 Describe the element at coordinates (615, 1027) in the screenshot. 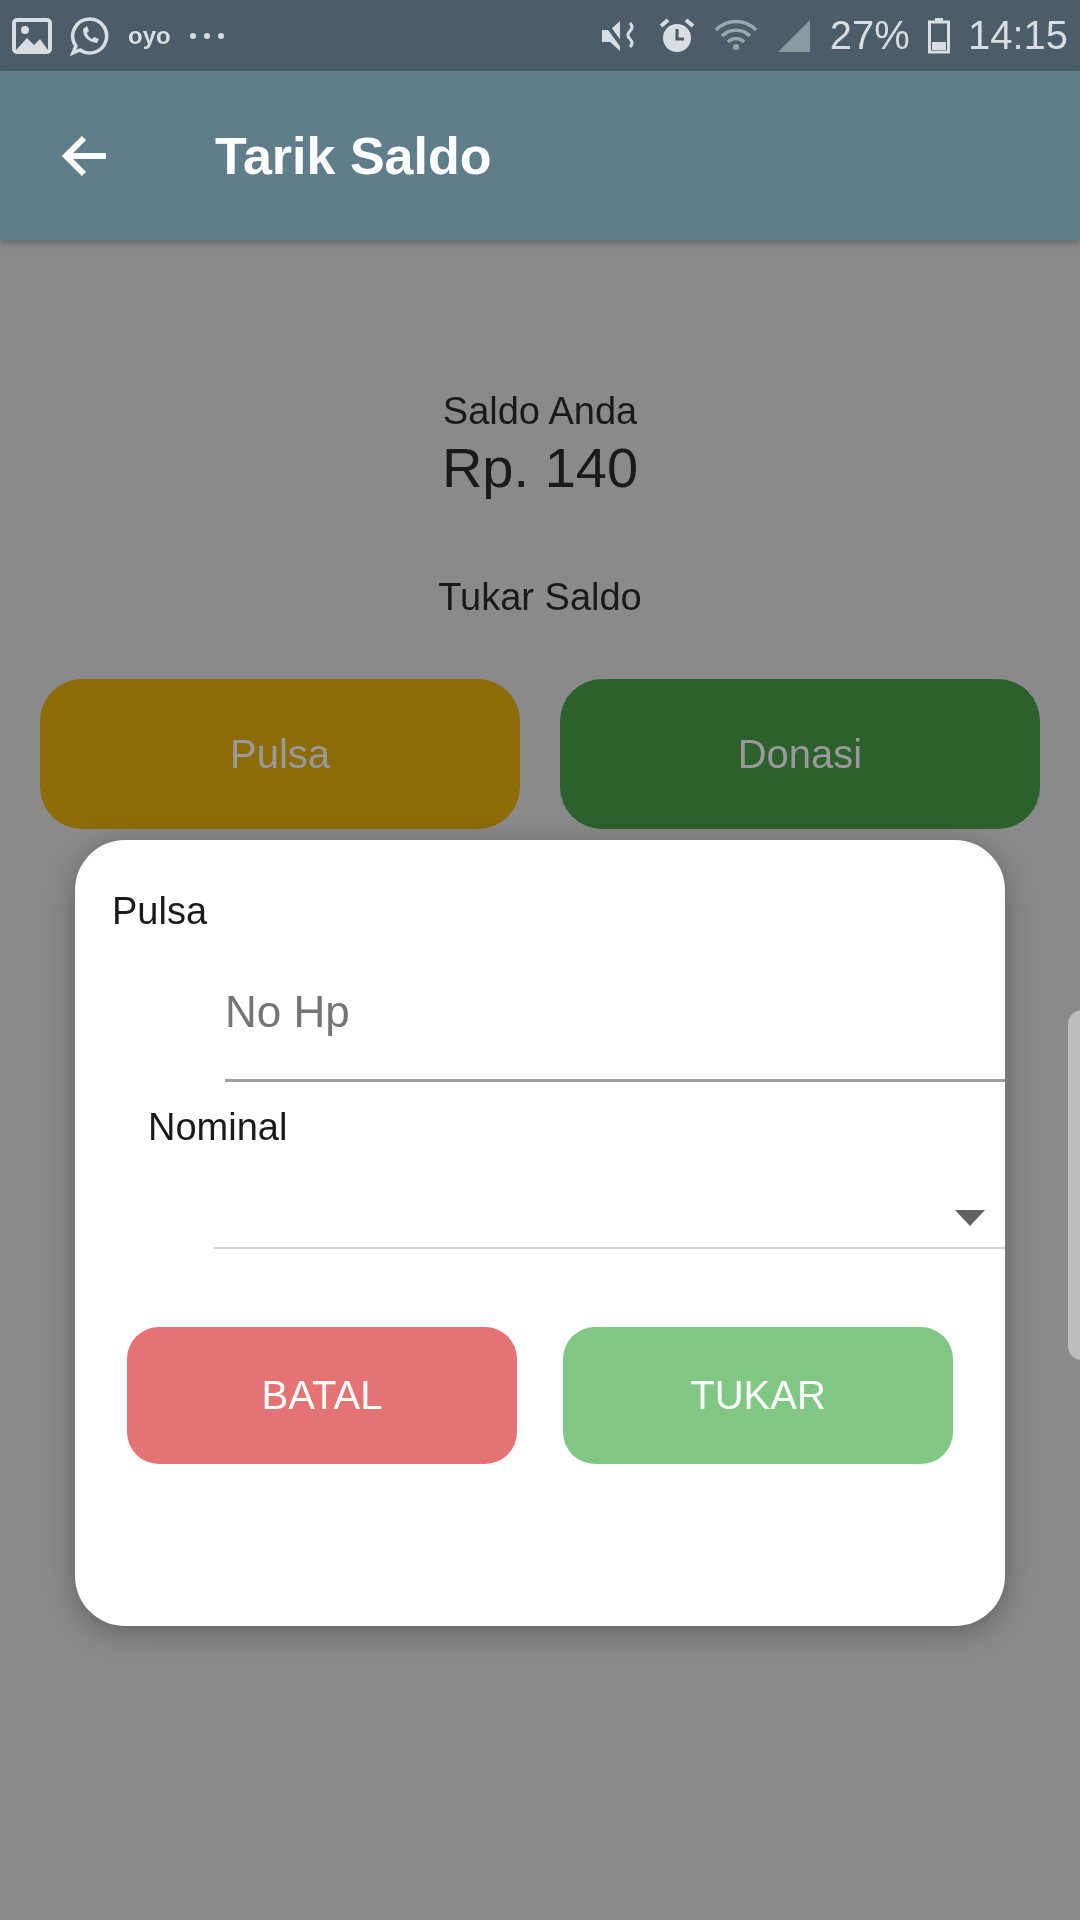

I see `phone-input-field: No Hp` at that location.